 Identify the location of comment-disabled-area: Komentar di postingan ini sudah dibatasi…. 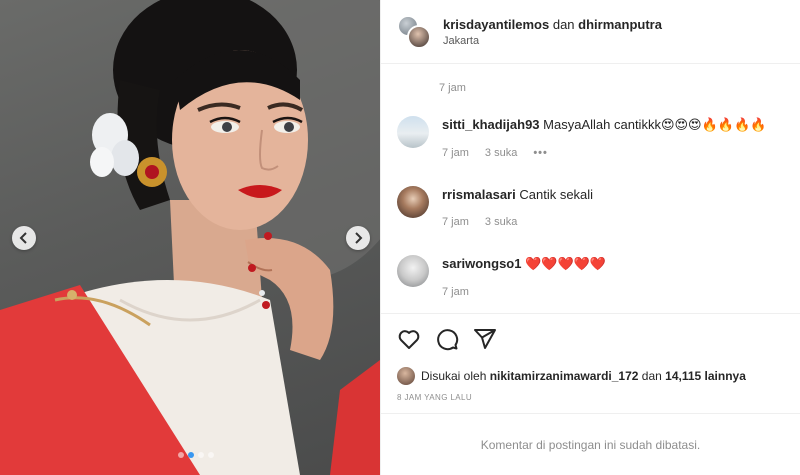
(590, 444).